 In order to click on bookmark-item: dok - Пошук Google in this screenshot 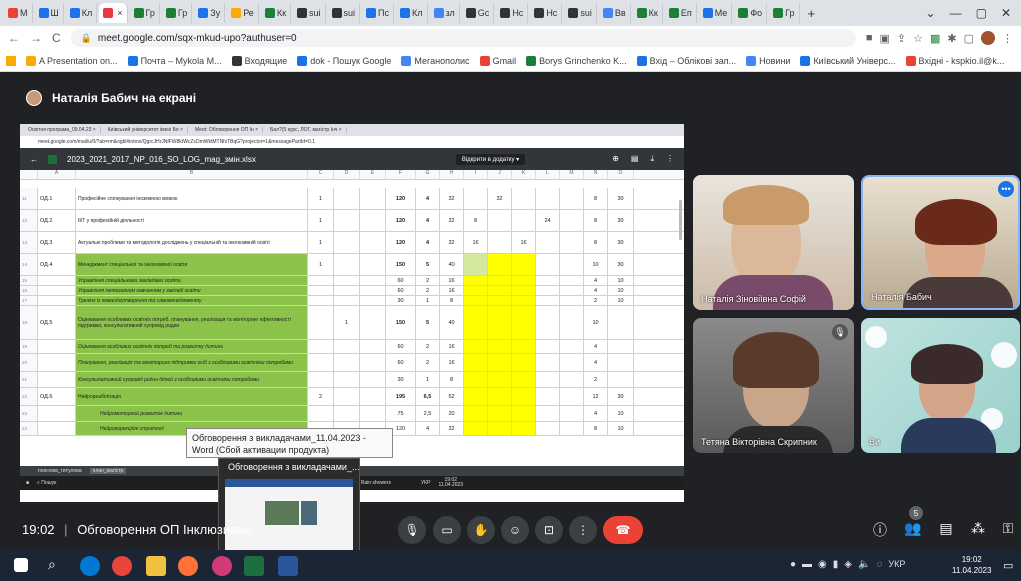, I will do `click(344, 60)`.